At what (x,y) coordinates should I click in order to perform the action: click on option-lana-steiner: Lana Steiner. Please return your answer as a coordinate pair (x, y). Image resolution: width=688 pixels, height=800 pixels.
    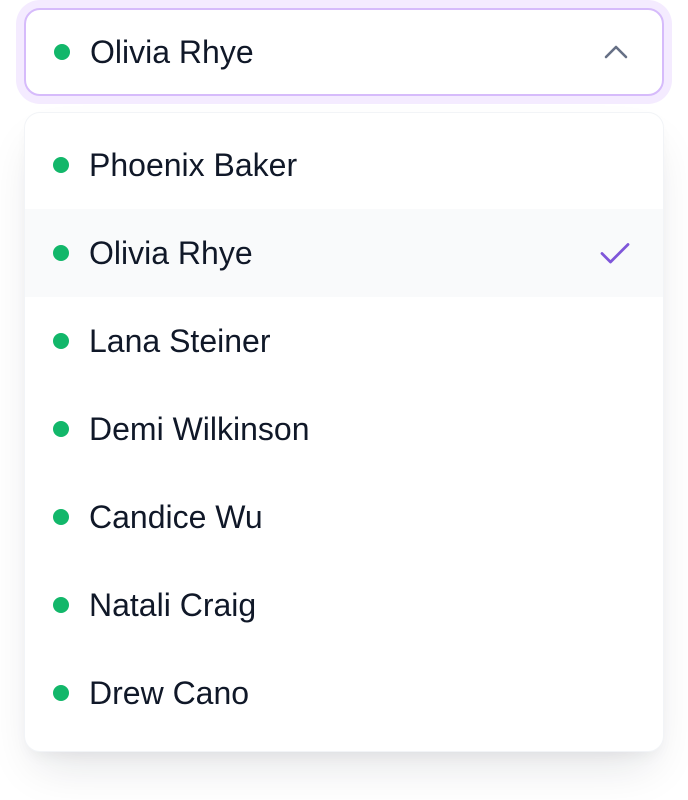
    Looking at the image, I should click on (344, 341).